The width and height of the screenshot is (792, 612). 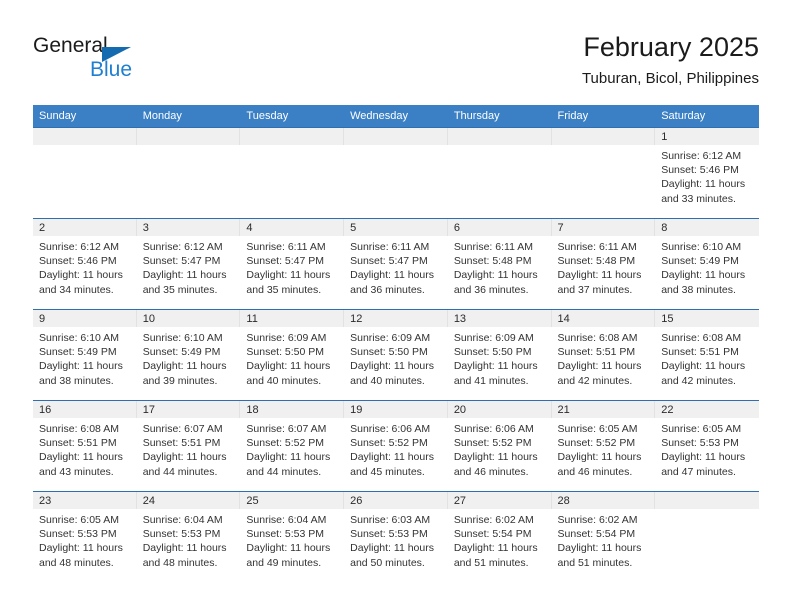 What do you see at coordinates (664, 228) in the screenshot?
I see `day-number: 8` at bounding box center [664, 228].